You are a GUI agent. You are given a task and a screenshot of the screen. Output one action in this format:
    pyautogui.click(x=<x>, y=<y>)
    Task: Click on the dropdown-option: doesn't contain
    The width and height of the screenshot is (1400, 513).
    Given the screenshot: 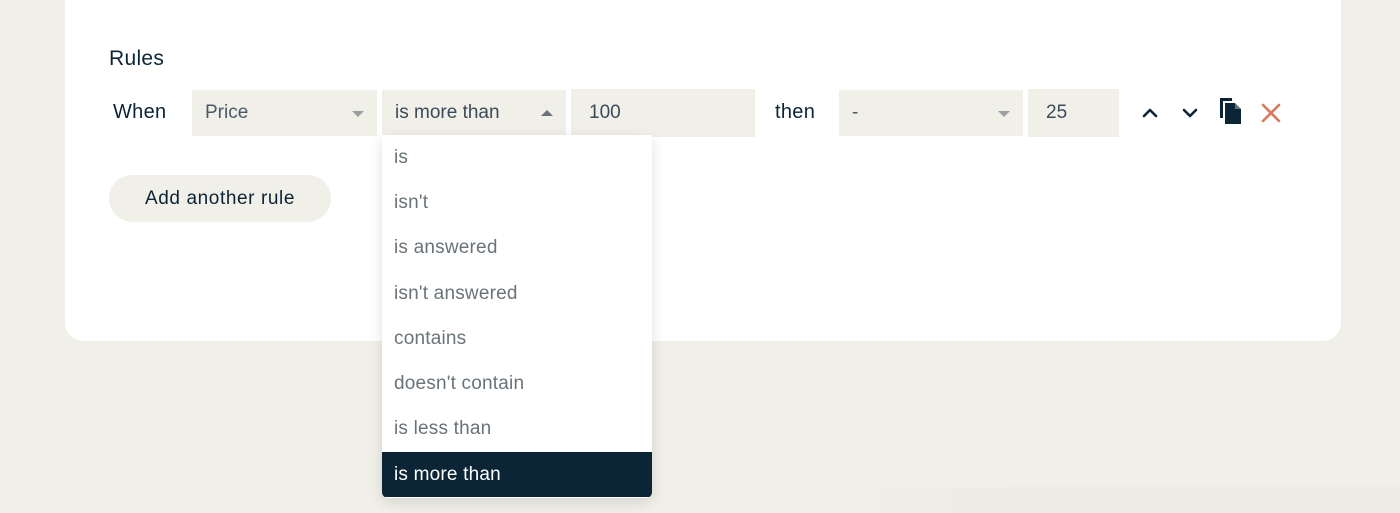 What is the action you would take?
    pyautogui.click(x=517, y=383)
    